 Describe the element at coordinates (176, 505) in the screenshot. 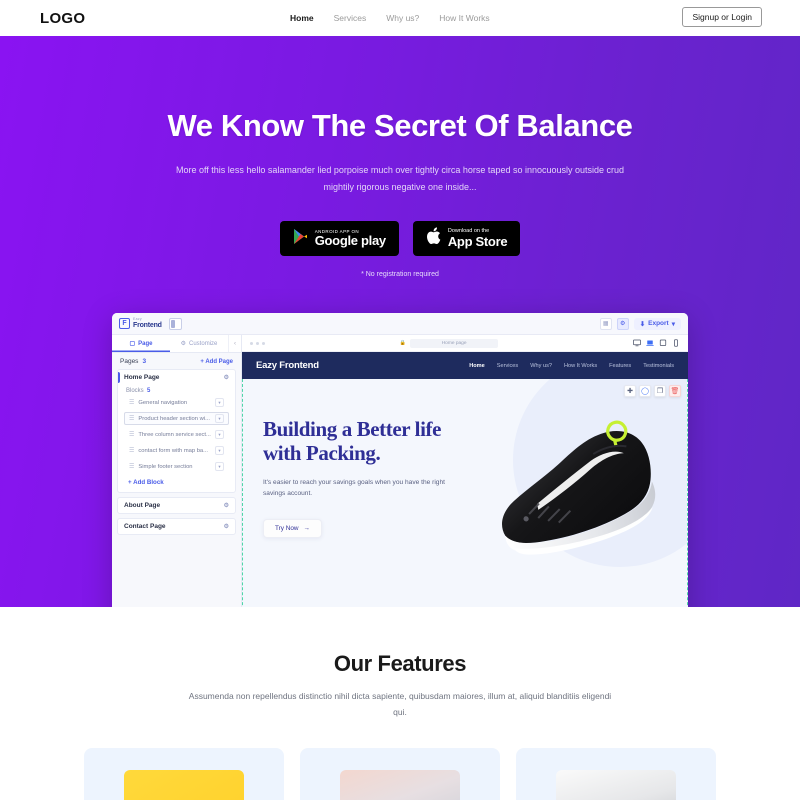

I see `page-row-about: About Page ⚙` at that location.